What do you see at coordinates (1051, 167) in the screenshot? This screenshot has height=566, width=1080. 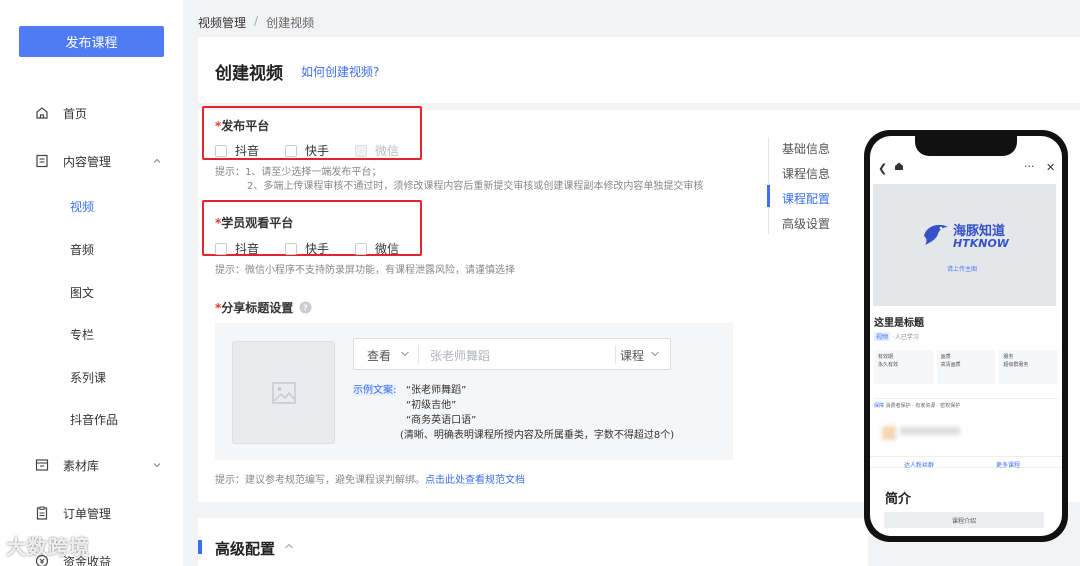 I see `close-icon: ✕` at bounding box center [1051, 167].